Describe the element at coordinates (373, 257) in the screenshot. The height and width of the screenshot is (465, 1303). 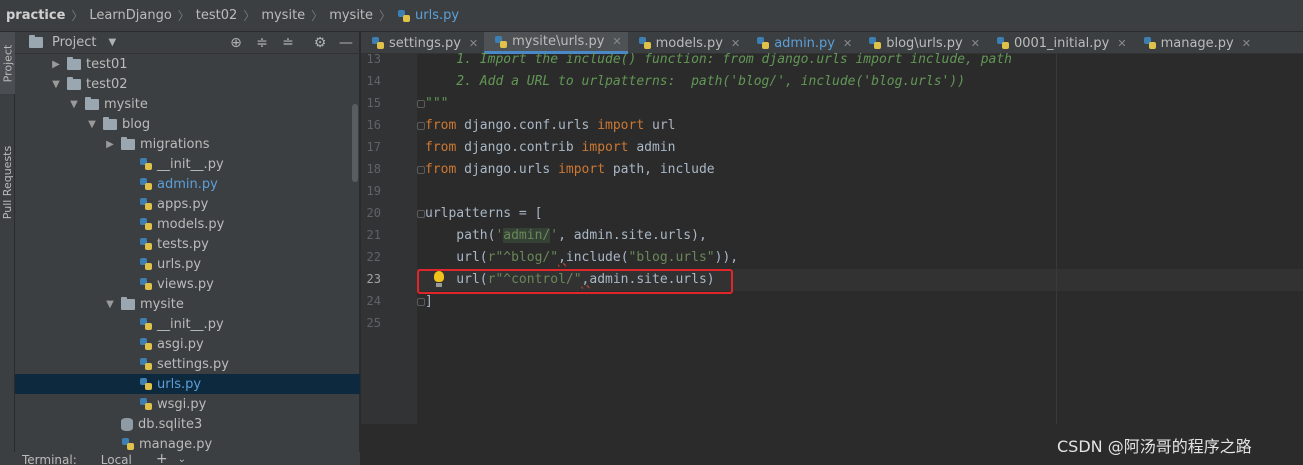
I see `line-number: 22` at that location.